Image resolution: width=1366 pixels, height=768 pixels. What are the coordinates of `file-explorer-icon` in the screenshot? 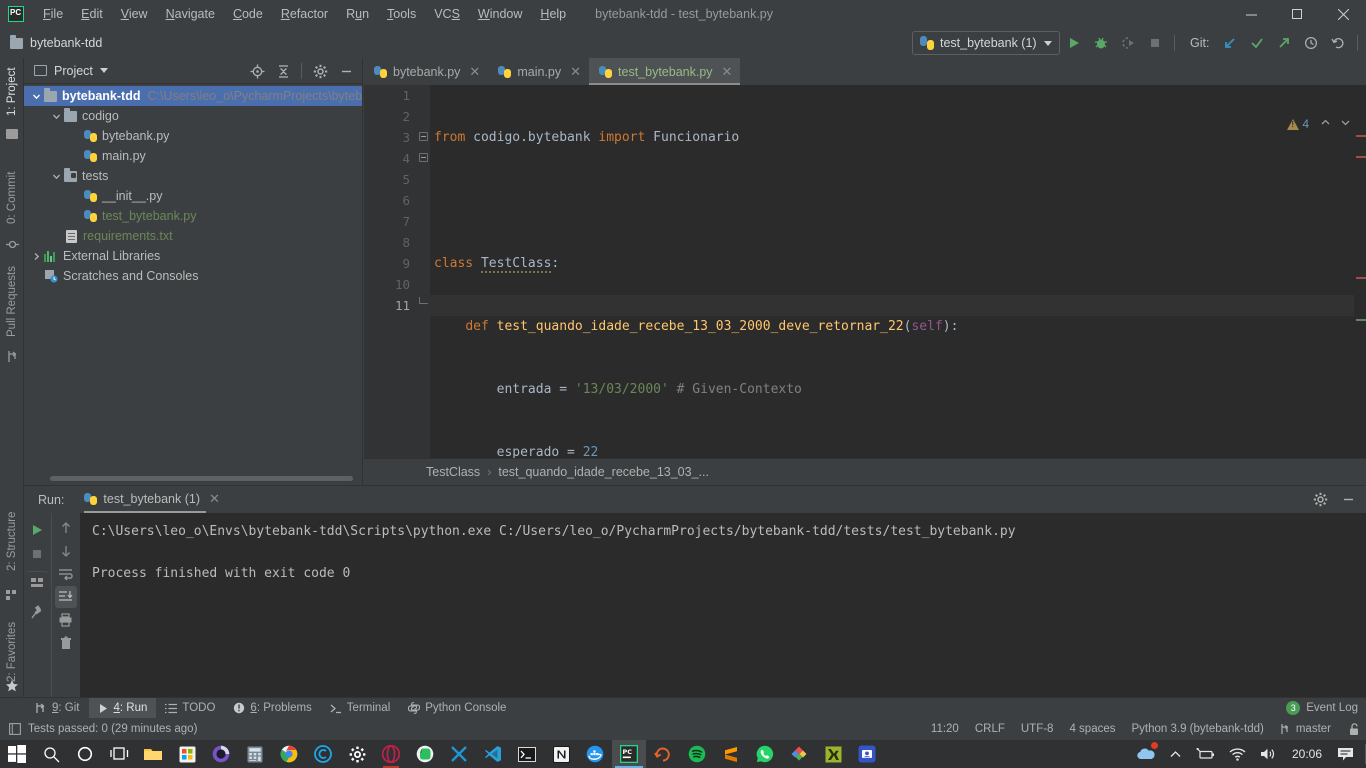 It's located at (153, 754).